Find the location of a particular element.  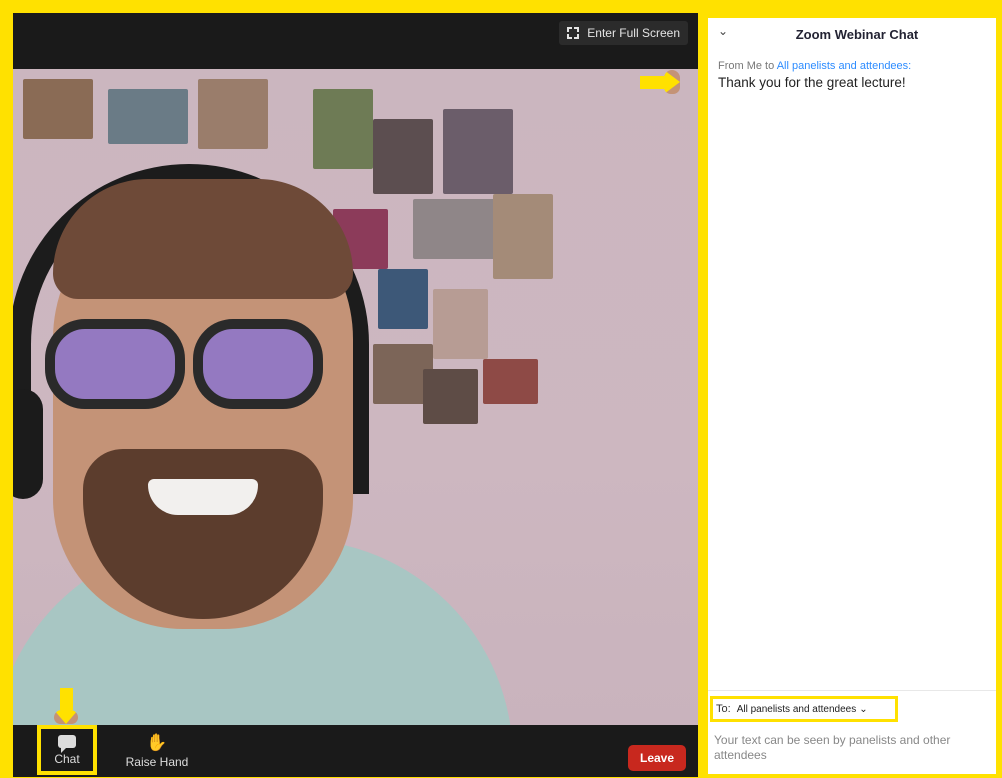

message-from: From Me to is located at coordinates (746, 66).